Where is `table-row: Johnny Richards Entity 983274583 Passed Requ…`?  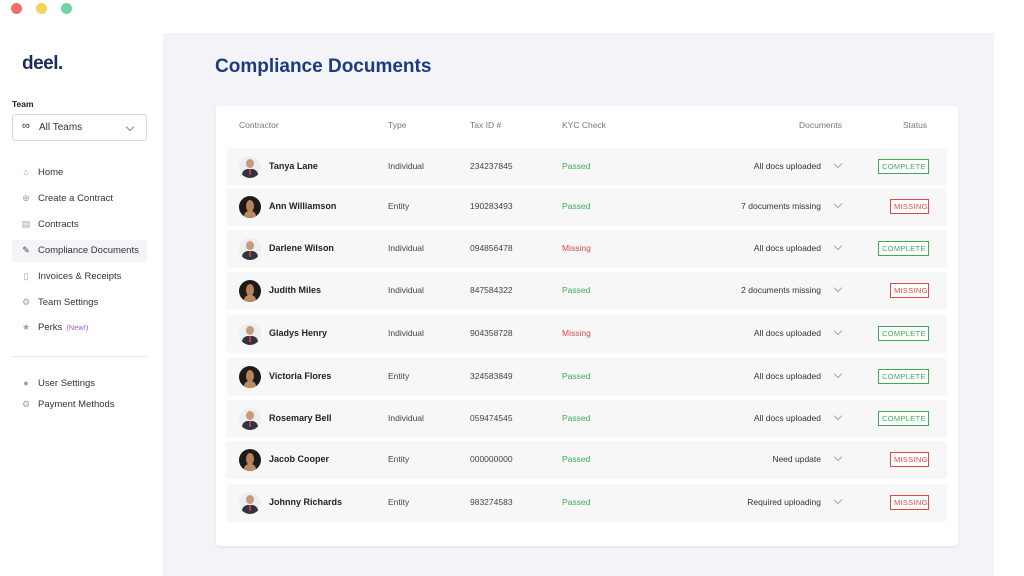
table-row: Johnny Richards Entity 983274583 Passed Requ… is located at coordinates (586, 503).